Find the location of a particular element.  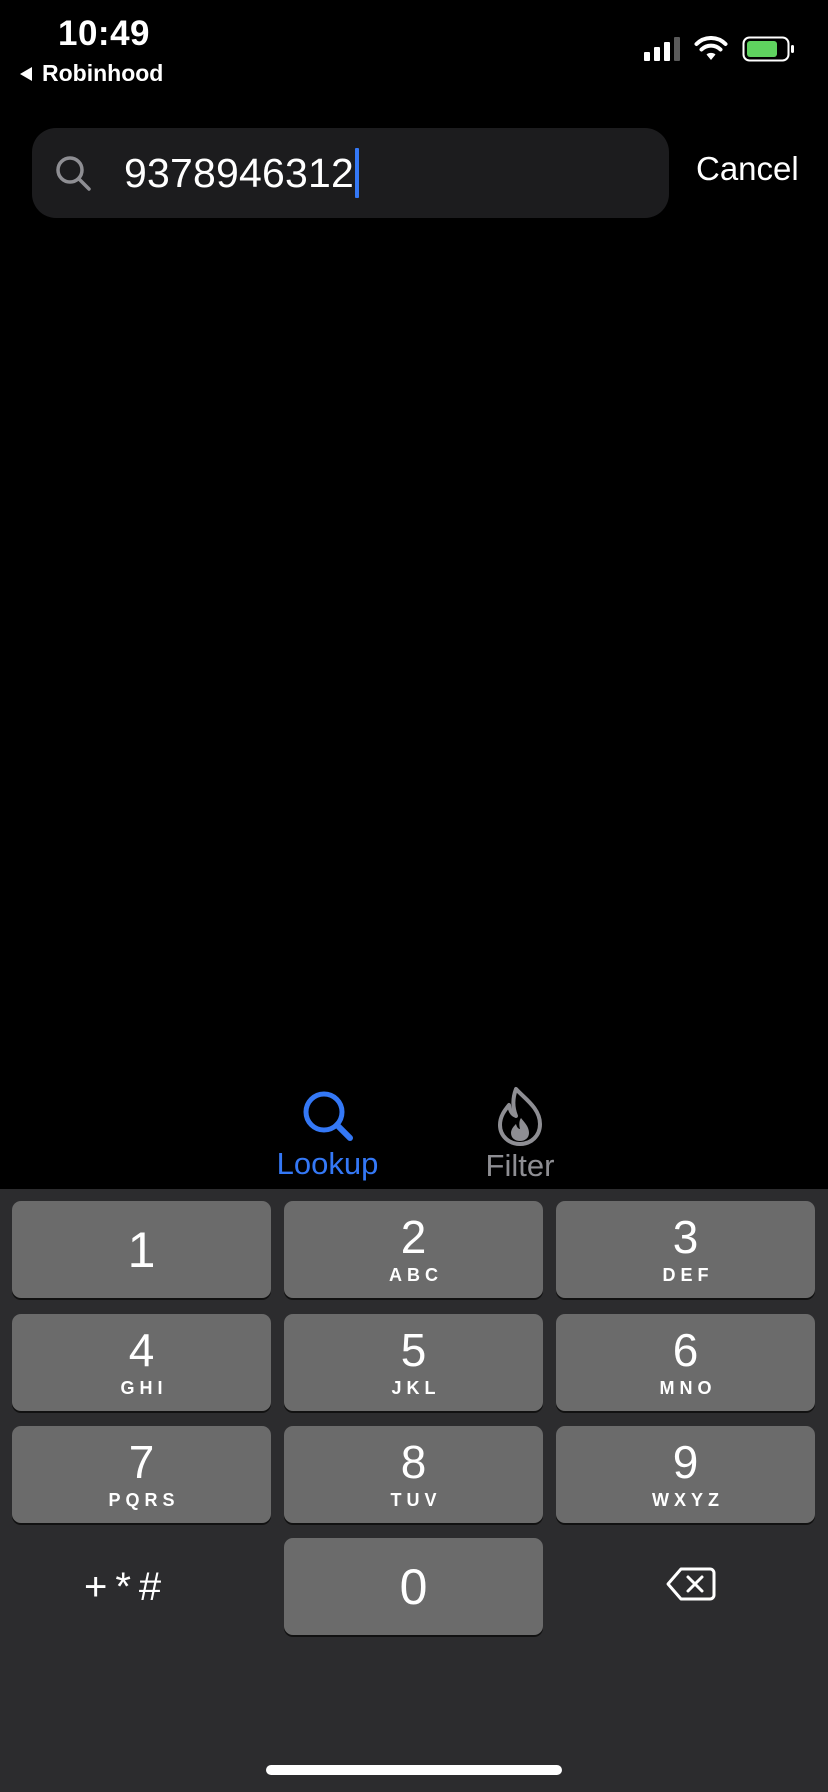

key-digit: 6 is located at coordinates (685, 1349).